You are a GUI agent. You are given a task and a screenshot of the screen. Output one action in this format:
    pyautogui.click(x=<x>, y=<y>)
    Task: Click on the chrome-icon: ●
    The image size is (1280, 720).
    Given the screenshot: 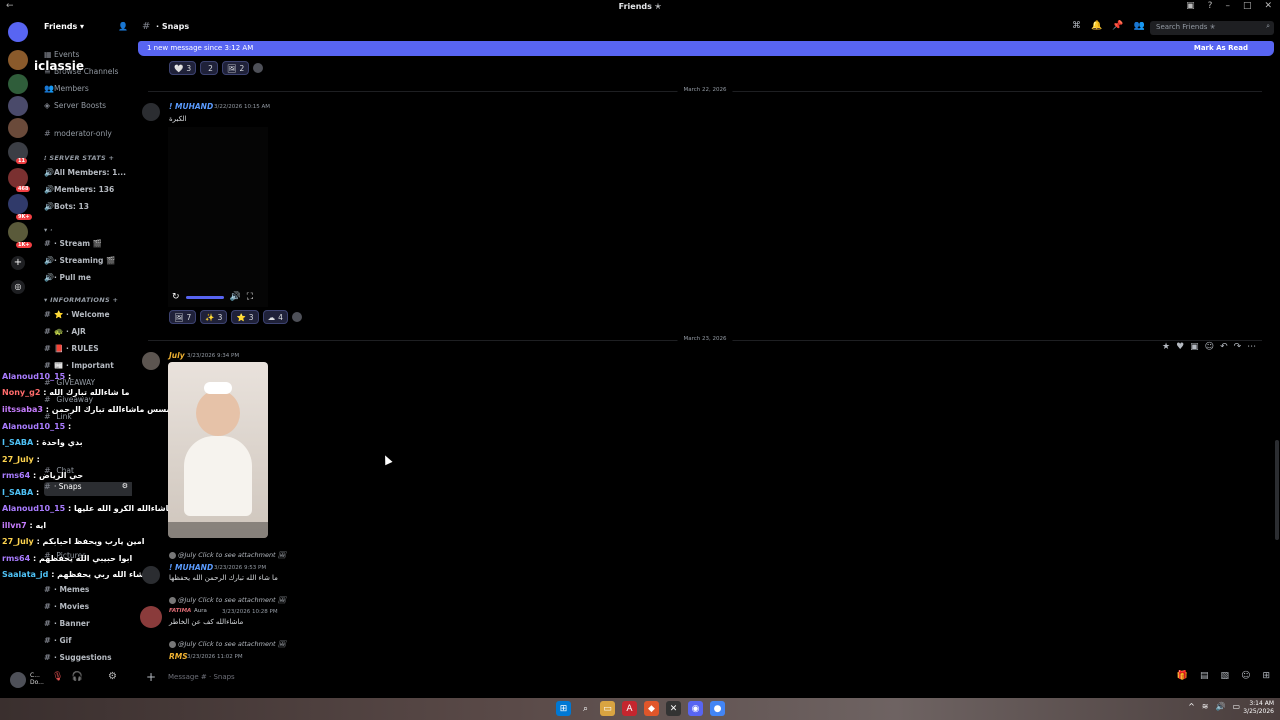 What is the action you would take?
    pyautogui.click(x=717, y=708)
    